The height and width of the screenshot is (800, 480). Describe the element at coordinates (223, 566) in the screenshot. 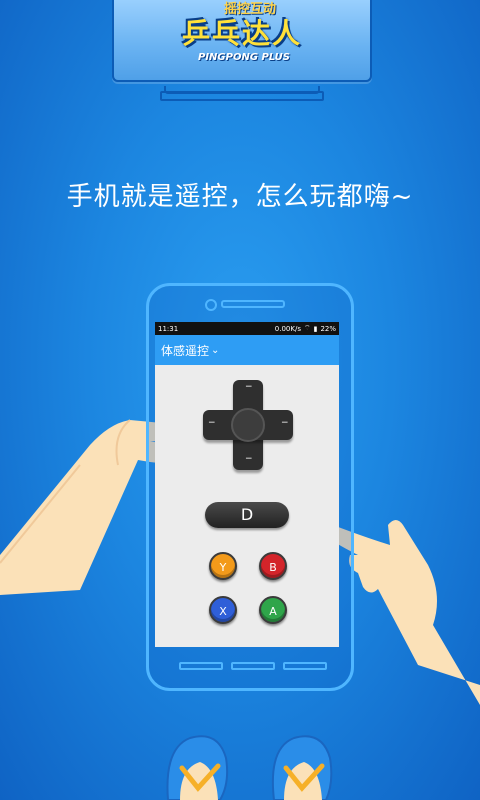

I see `y-button: Y` at that location.